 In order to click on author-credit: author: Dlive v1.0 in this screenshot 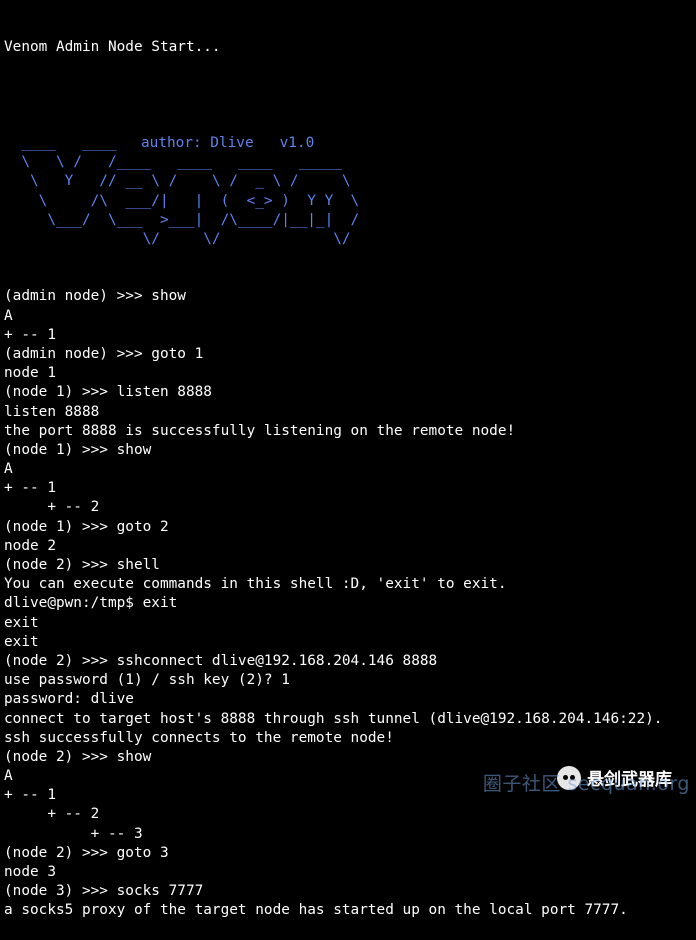, I will do `click(228, 143)`.